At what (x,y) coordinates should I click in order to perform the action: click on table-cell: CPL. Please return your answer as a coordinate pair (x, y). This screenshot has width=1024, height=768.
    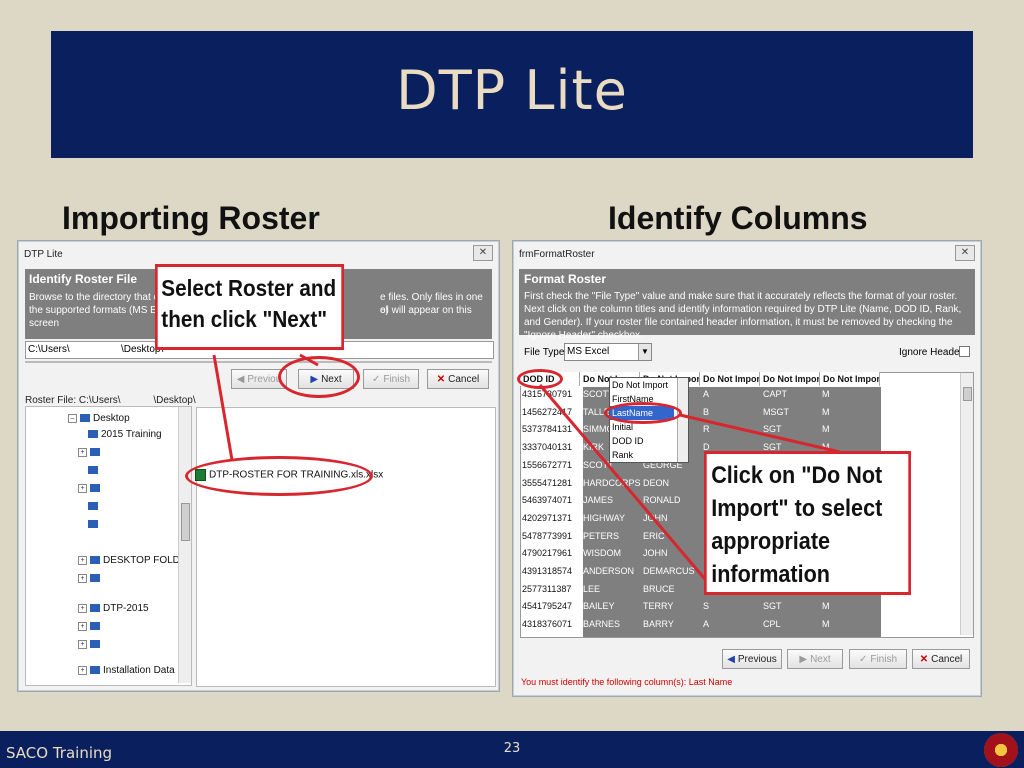
    Looking at the image, I should click on (772, 624).